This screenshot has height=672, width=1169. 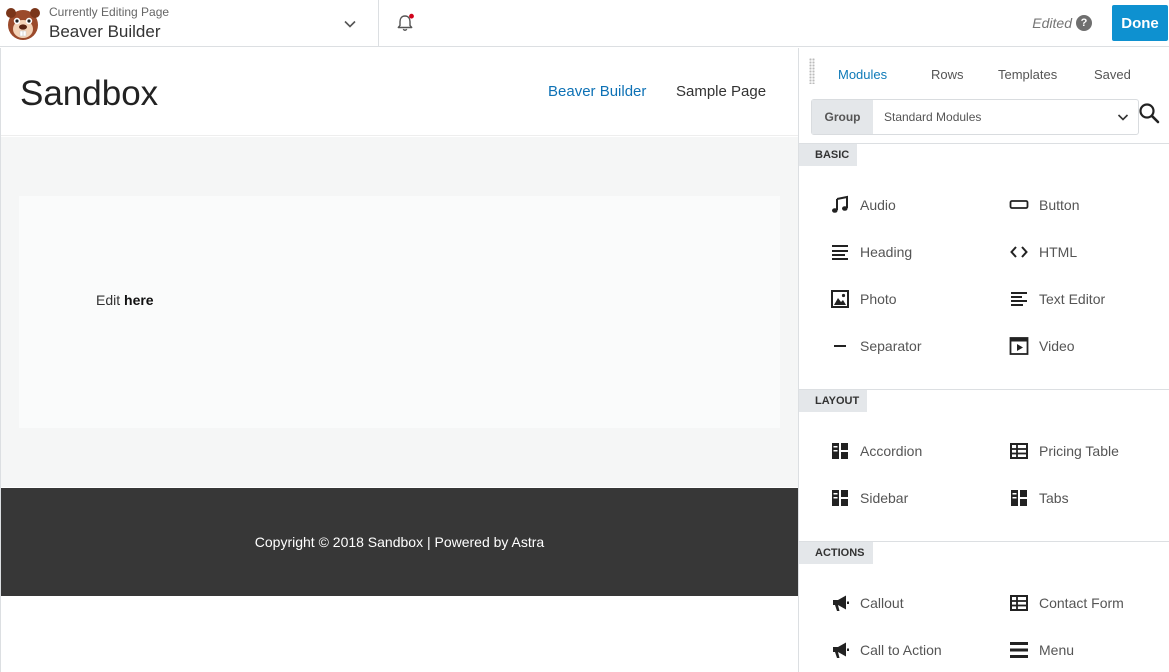 I want to click on text-editor-icon, so click(x=1019, y=299).